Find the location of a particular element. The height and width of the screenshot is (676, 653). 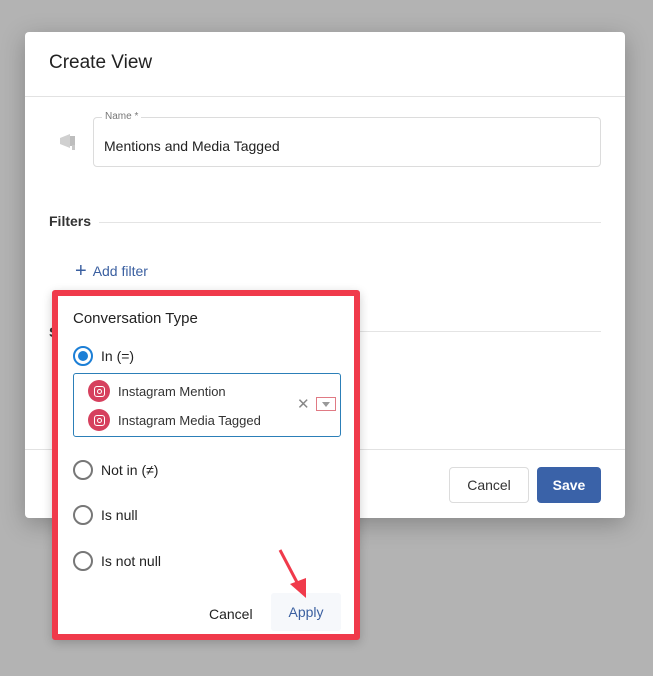

selected-value-chip: Instagram Mention is located at coordinates (157, 391).